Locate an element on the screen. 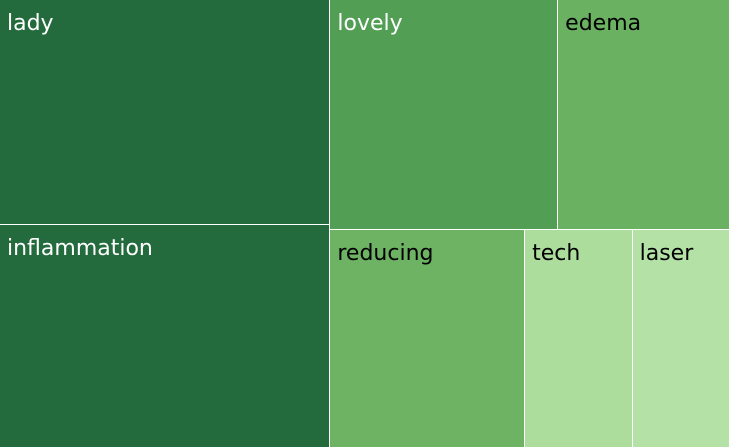 This screenshot has height=448, width=730. treemap-tile-edema: edema is located at coordinates (644, 115).